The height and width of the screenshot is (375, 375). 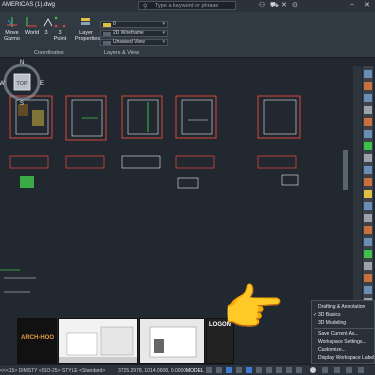 What do you see at coordinates (315, 315) in the screenshot?
I see `check-icon: ✓` at bounding box center [315, 315].